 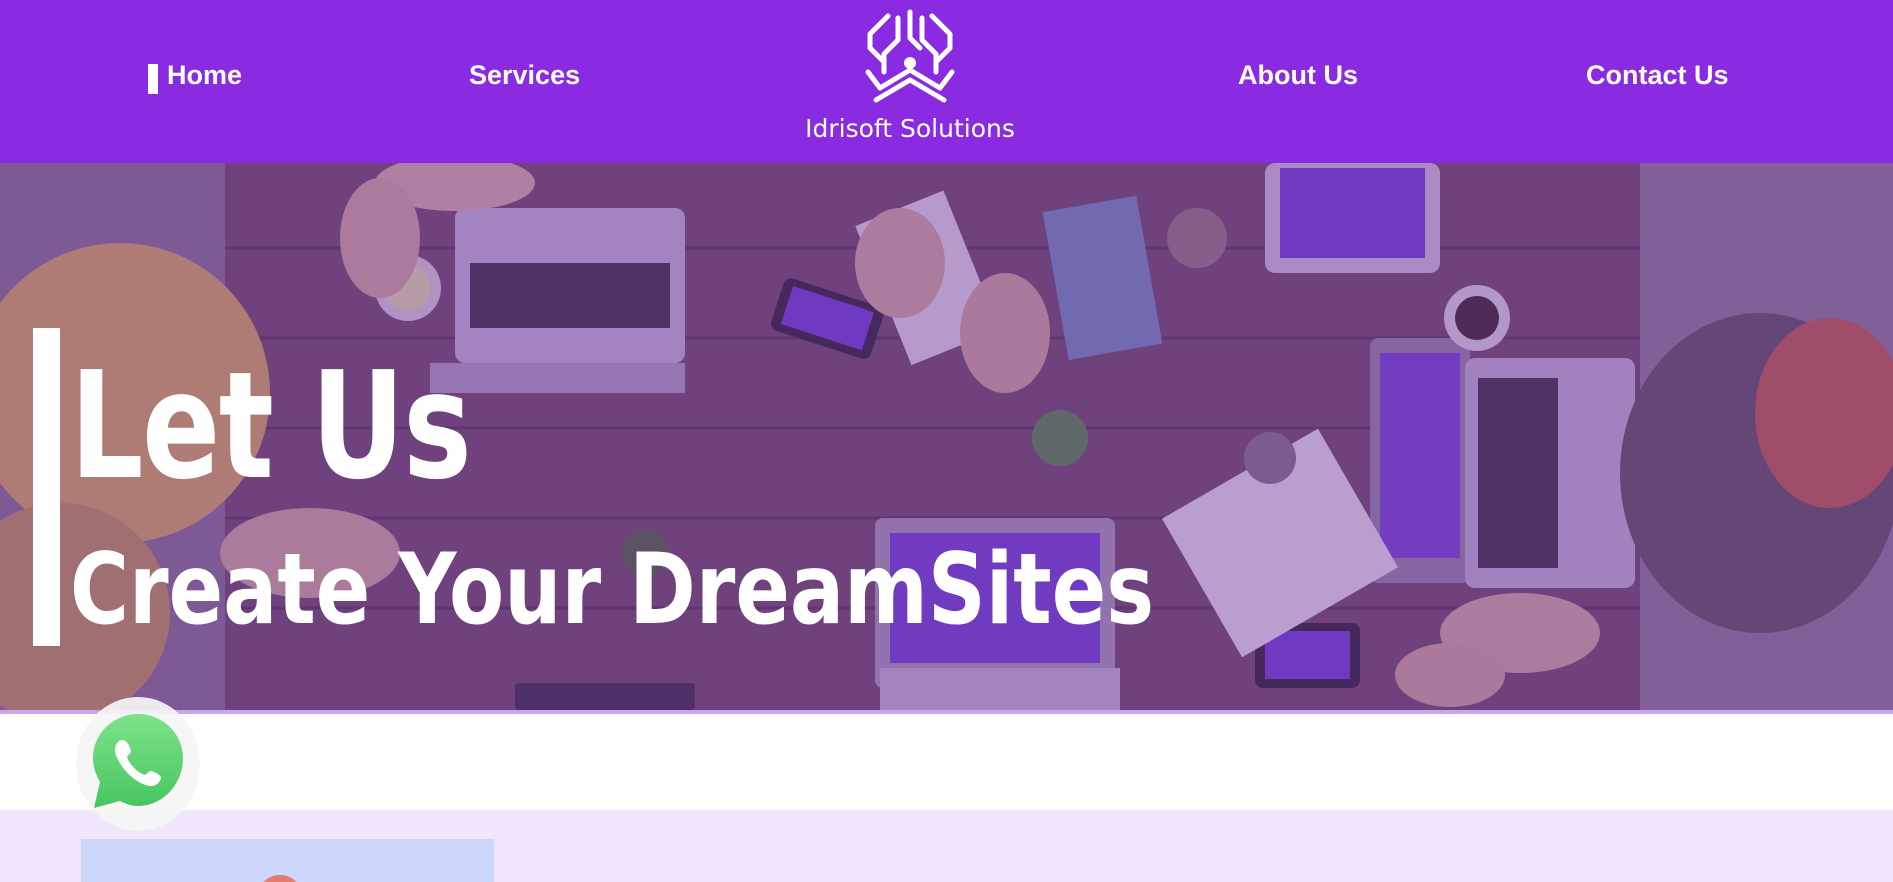 I want to click on feature-card, so click(x=287, y=860).